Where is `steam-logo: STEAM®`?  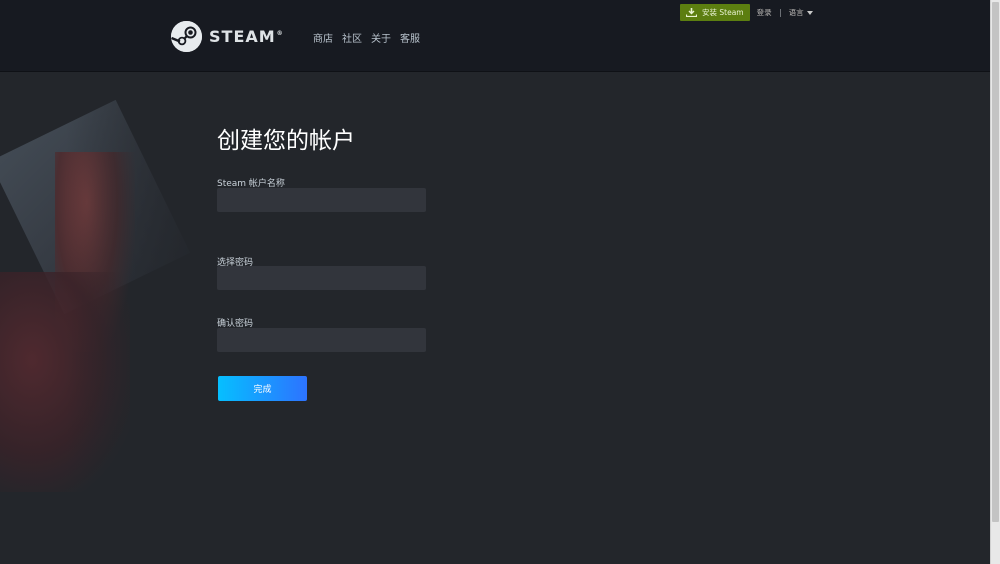 steam-logo: STEAM® is located at coordinates (227, 36).